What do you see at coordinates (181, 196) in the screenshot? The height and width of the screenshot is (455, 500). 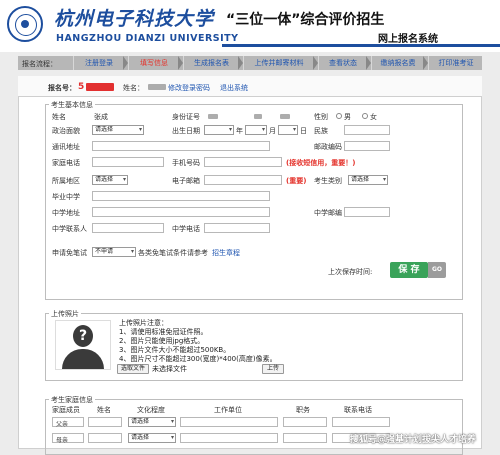 I see `school-input` at bounding box center [181, 196].